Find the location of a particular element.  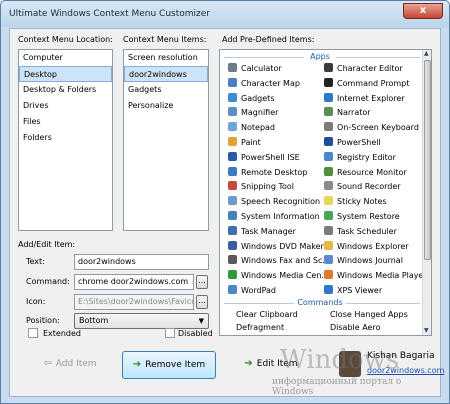

app-item-command-prompt: Command Prompt is located at coordinates (366, 83).